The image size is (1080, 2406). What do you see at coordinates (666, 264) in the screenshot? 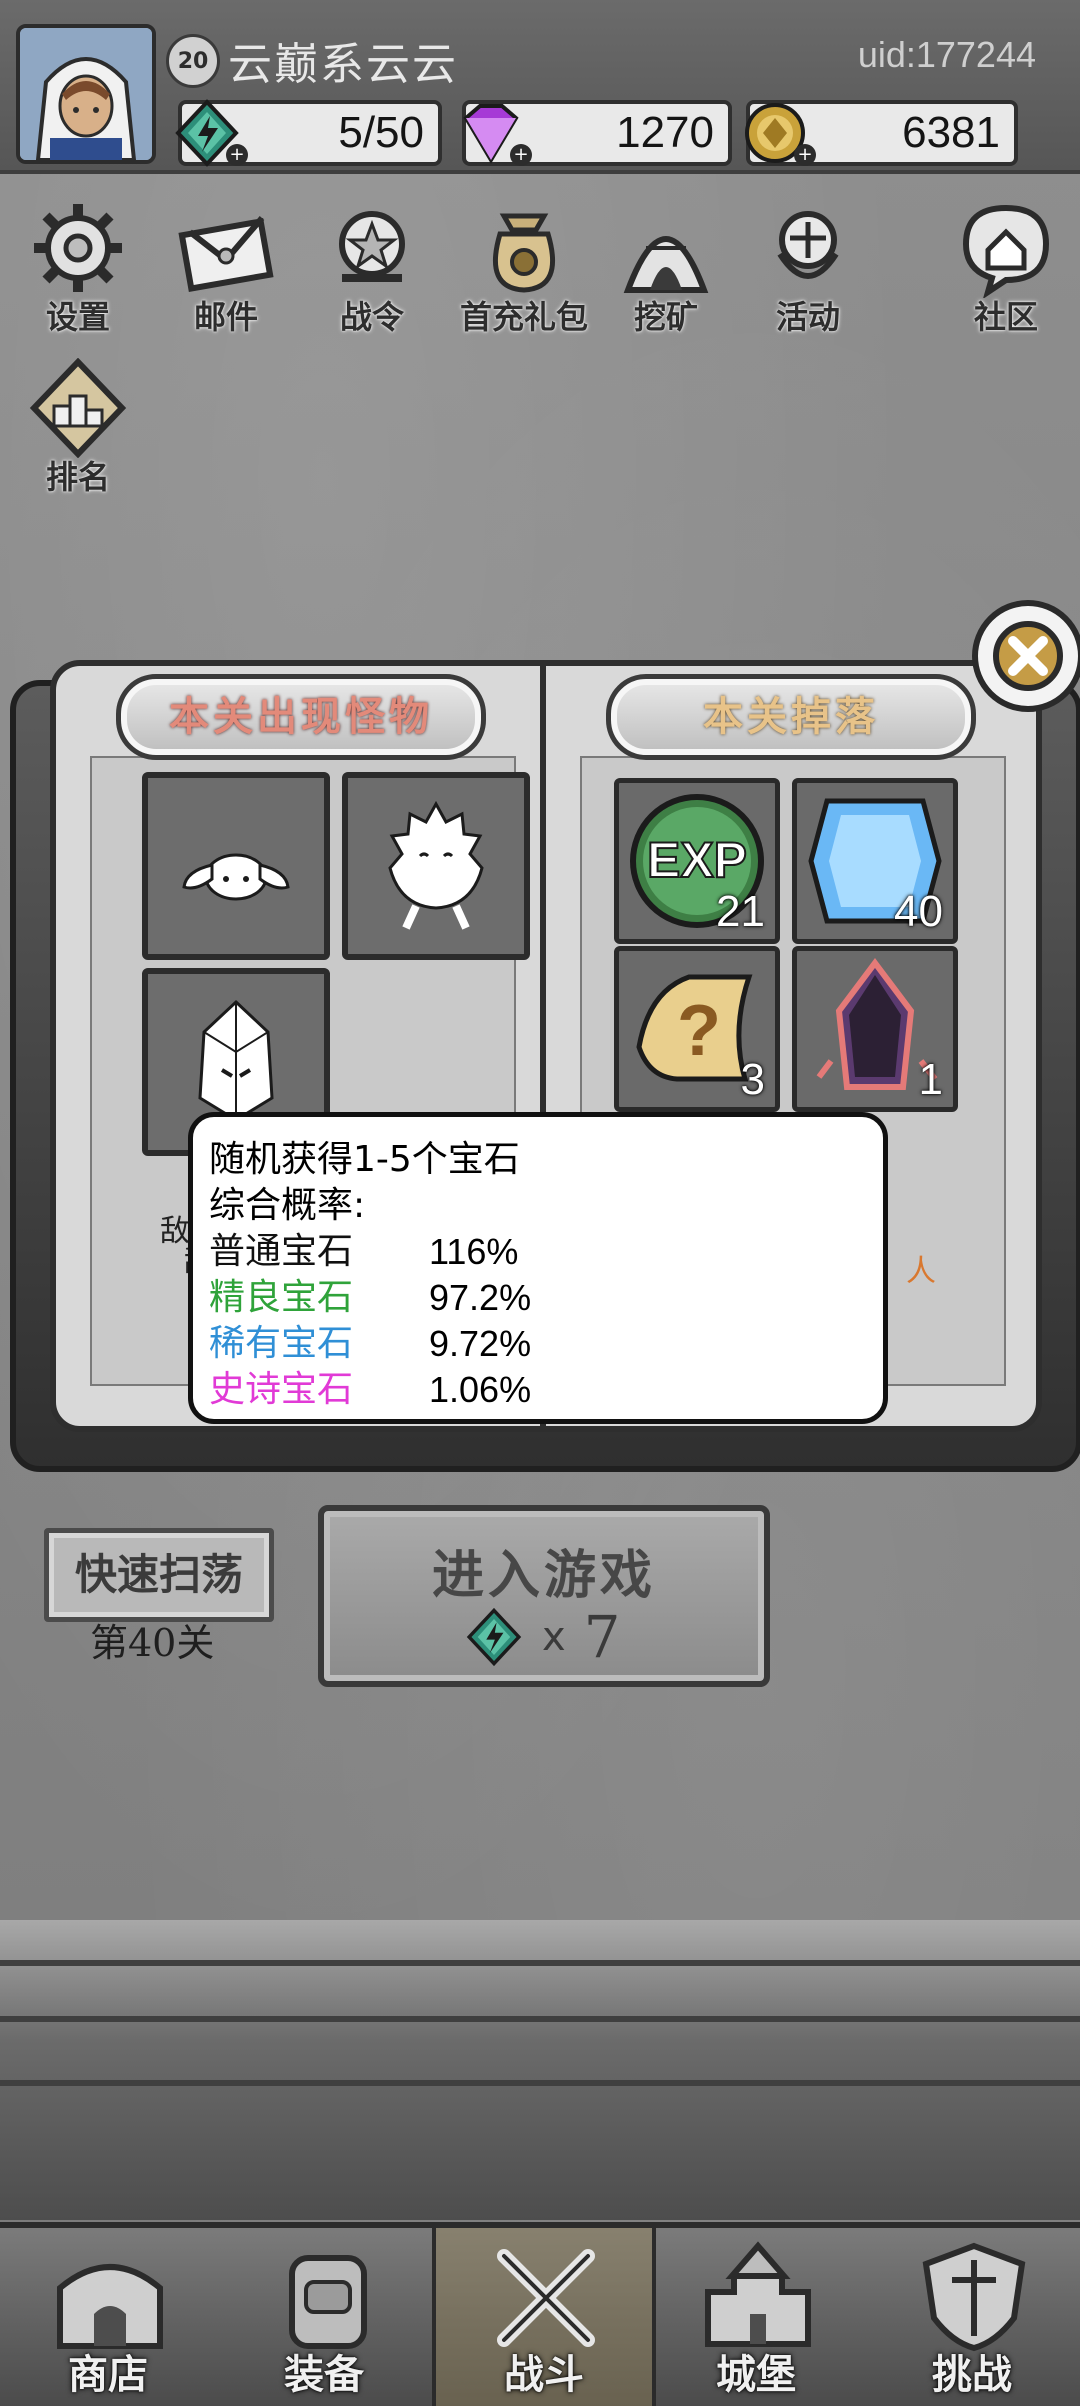
I see `mine-icon` at bounding box center [666, 264].